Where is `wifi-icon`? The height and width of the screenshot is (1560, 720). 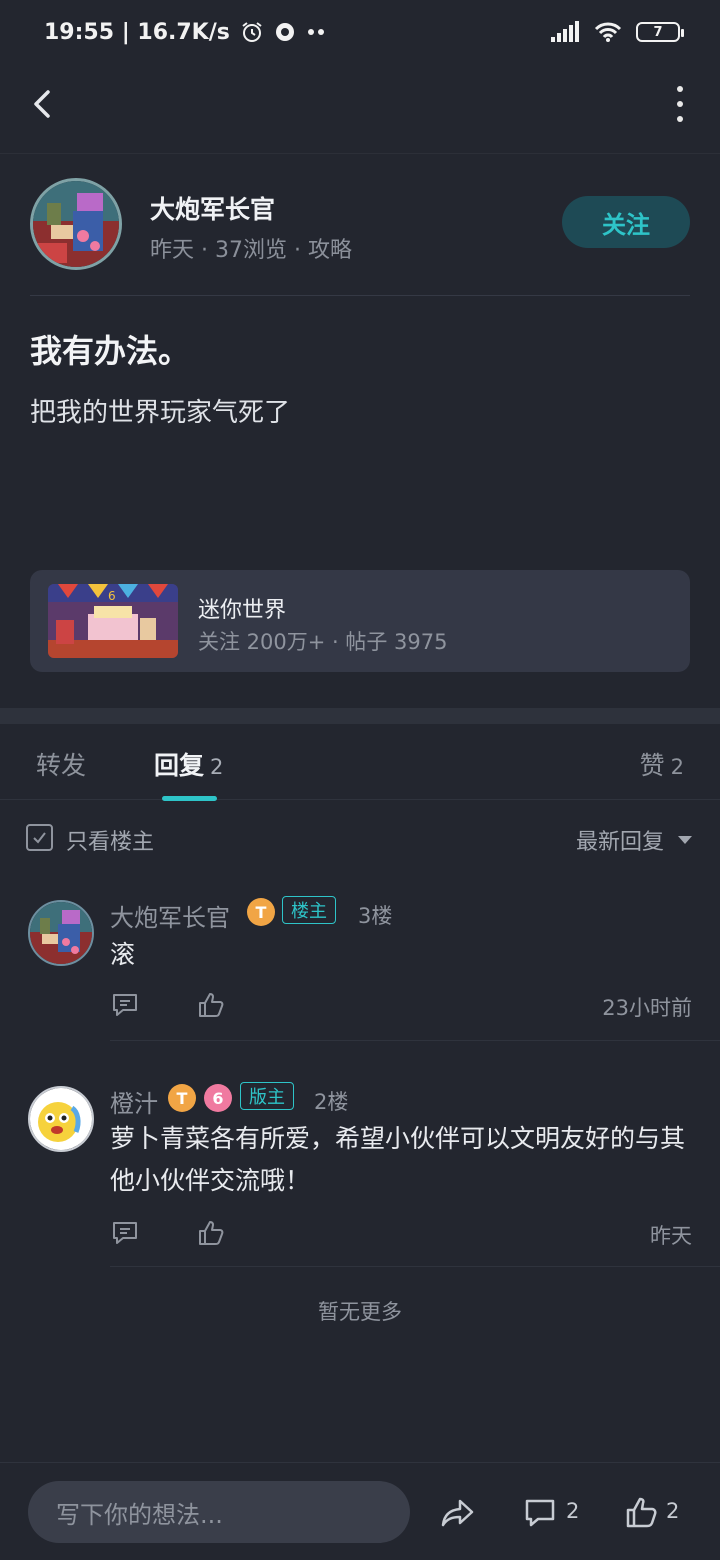 wifi-icon is located at coordinates (608, 32).